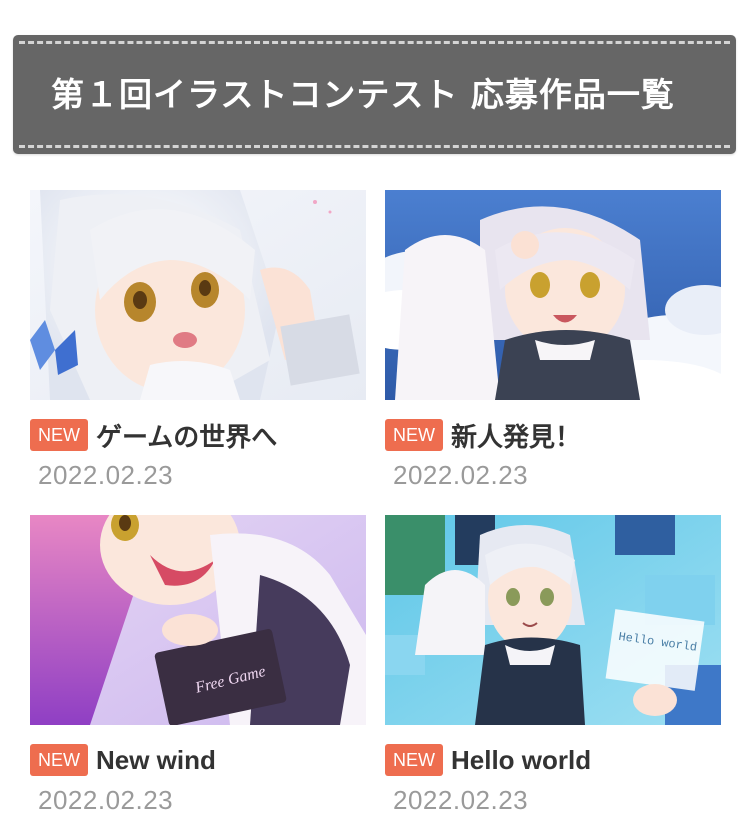  I want to click on artwork-new-wind: Free Game, so click(198, 620).